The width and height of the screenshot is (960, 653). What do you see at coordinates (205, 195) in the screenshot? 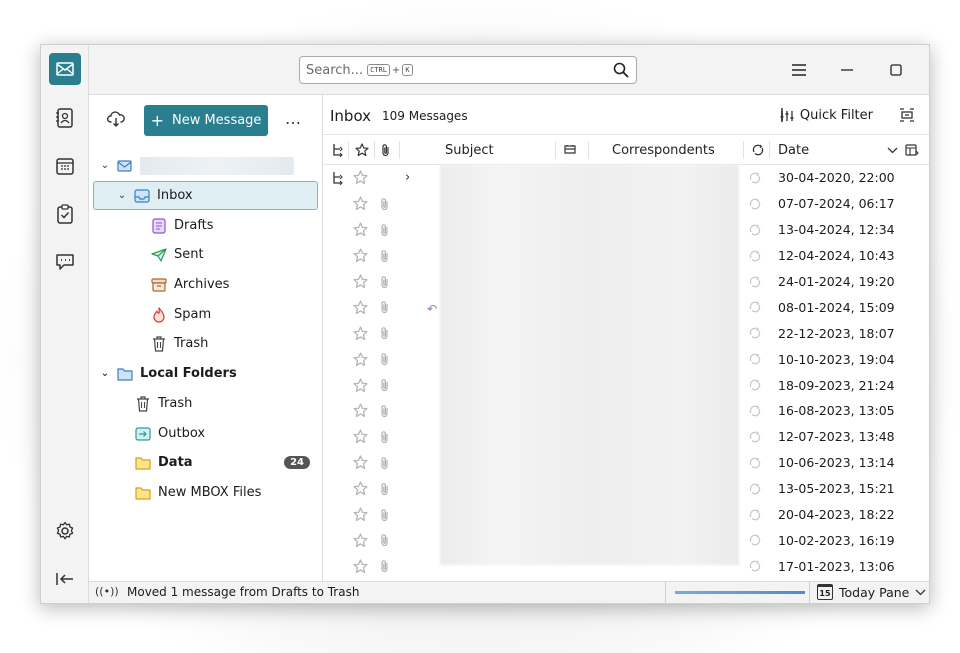
I see `folder-inbox: ⌄ Inbox` at bounding box center [205, 195].